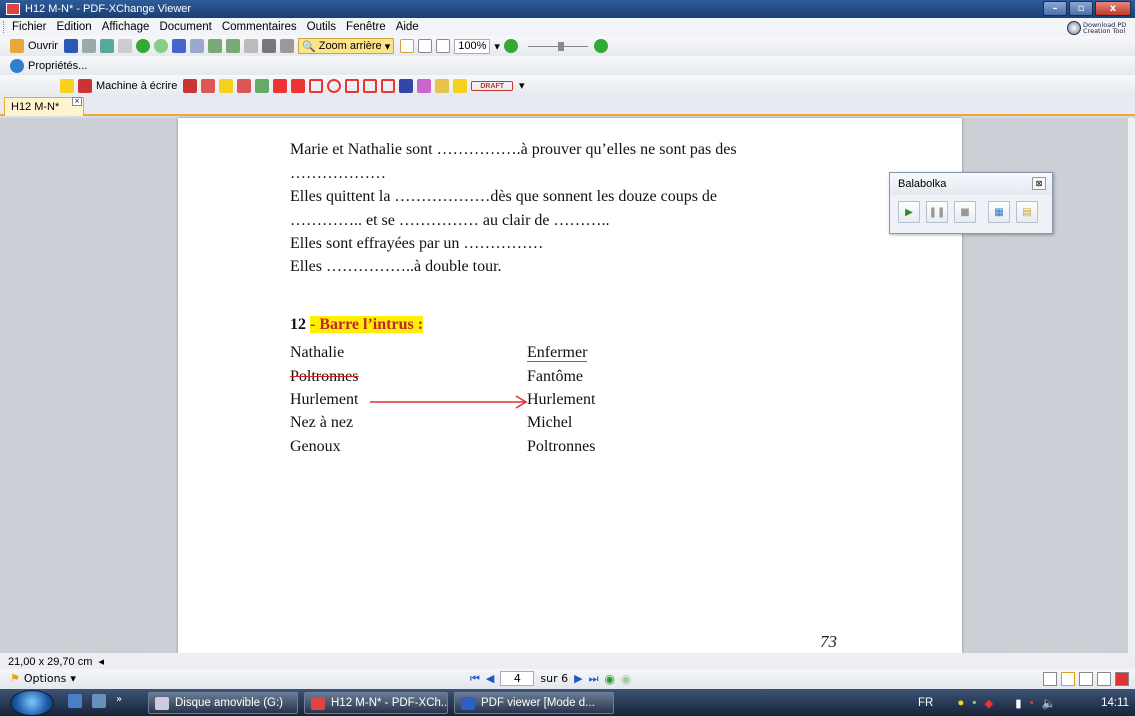 This screenshot has width=1135, height=716. Describe the element at coordinates (4, 27) in the screenshot. I see `toolbar-grip` at that location.